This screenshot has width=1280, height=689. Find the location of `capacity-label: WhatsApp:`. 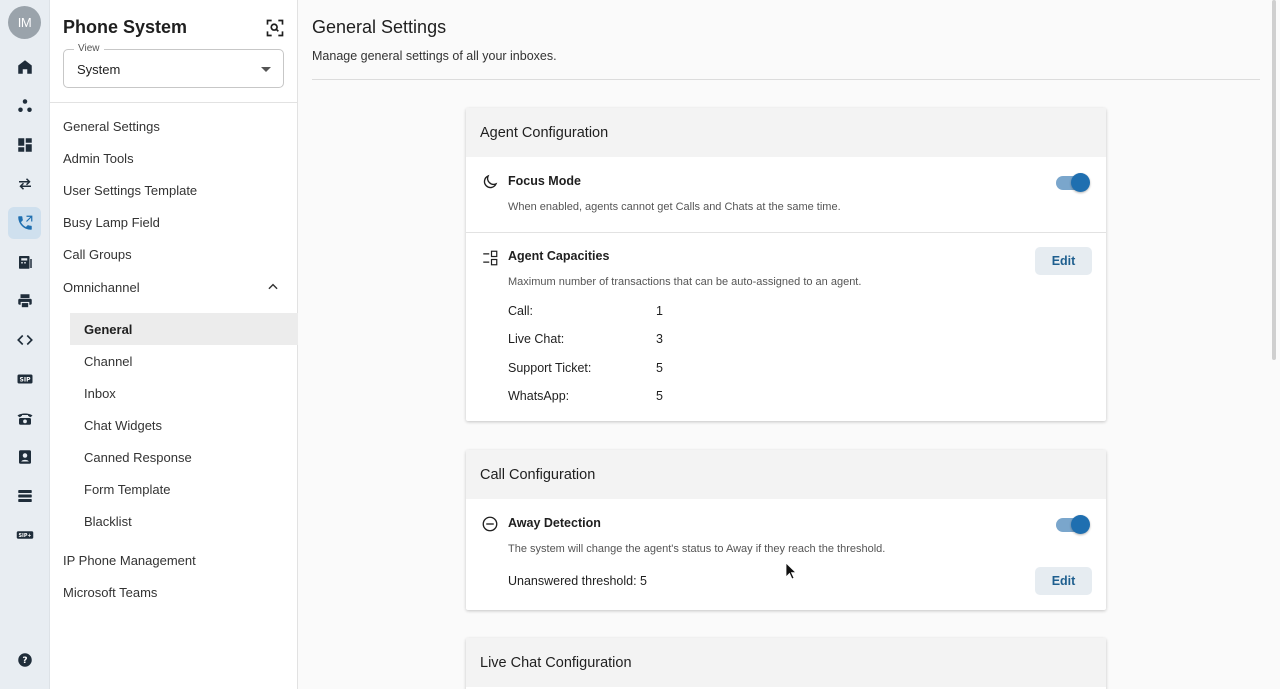

capacity-label: WhatsApp: is located at coordinates (539, 396).